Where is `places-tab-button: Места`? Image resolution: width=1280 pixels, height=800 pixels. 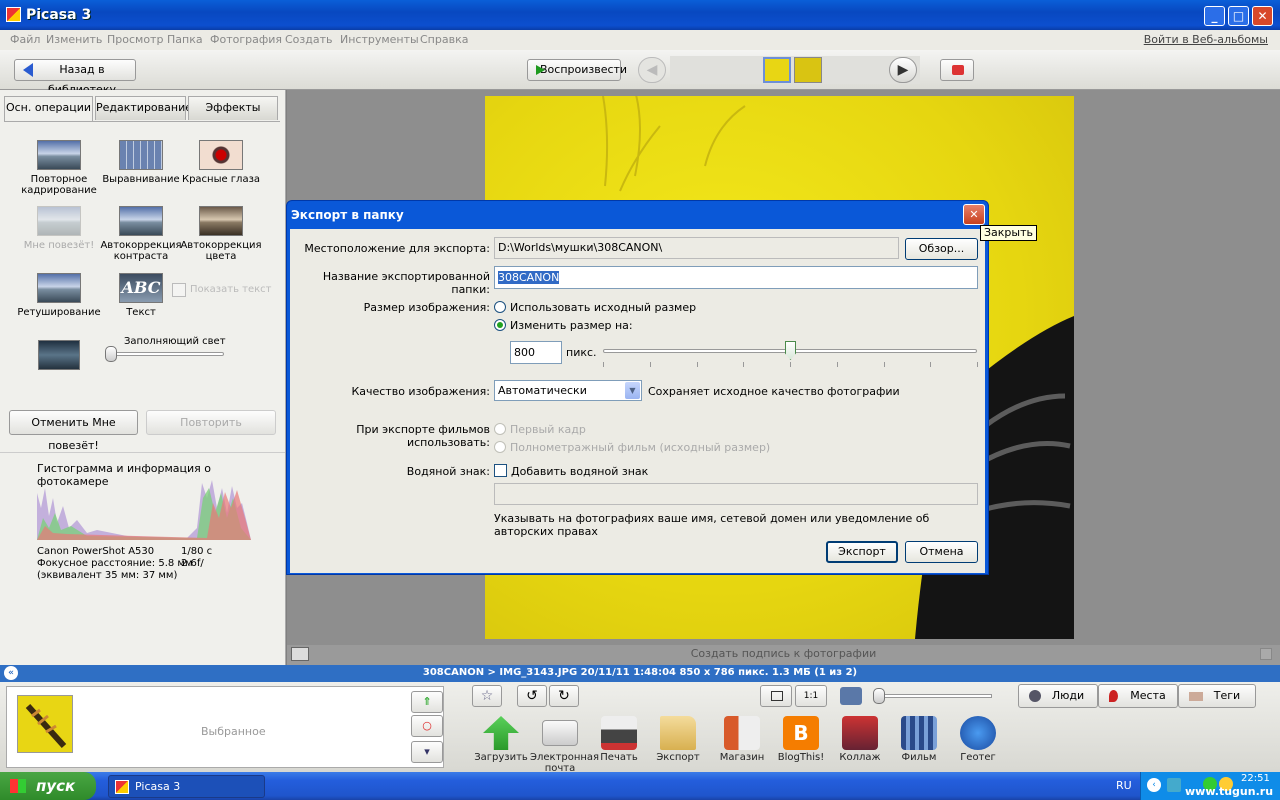
places-tab-button: Места is located at coordinates (1138, 696).